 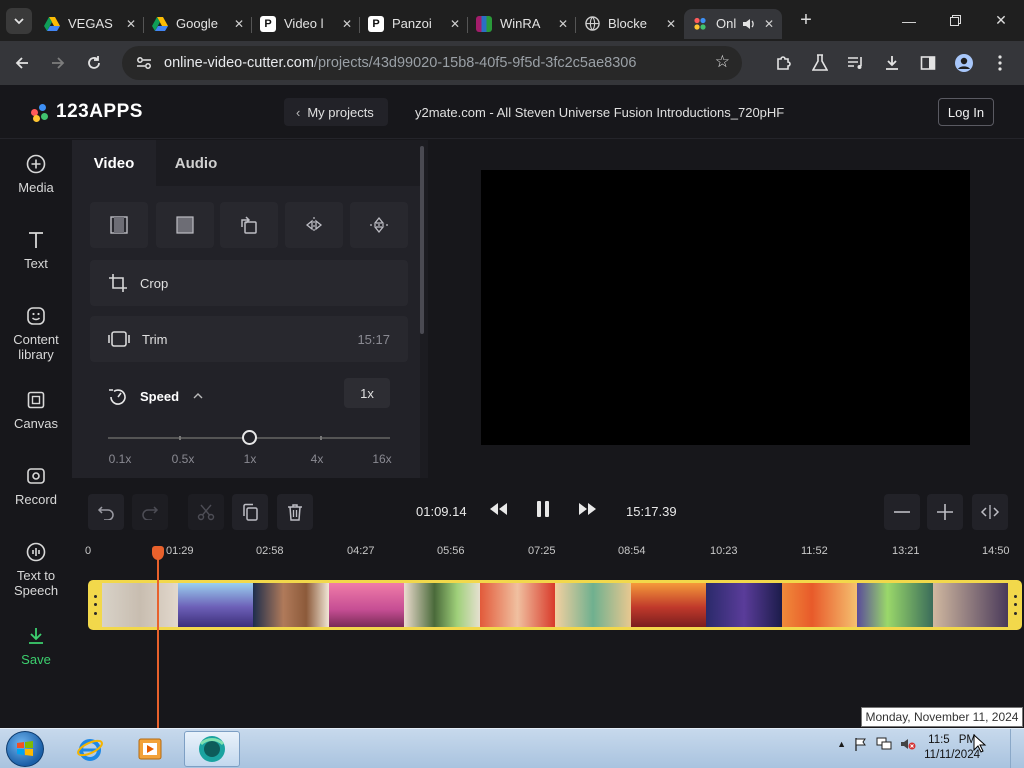 What do you see at coordinates (249, 339) in the screenshot?
I see `trim-row: Trim 15:17` at bounding box center [249, 339].